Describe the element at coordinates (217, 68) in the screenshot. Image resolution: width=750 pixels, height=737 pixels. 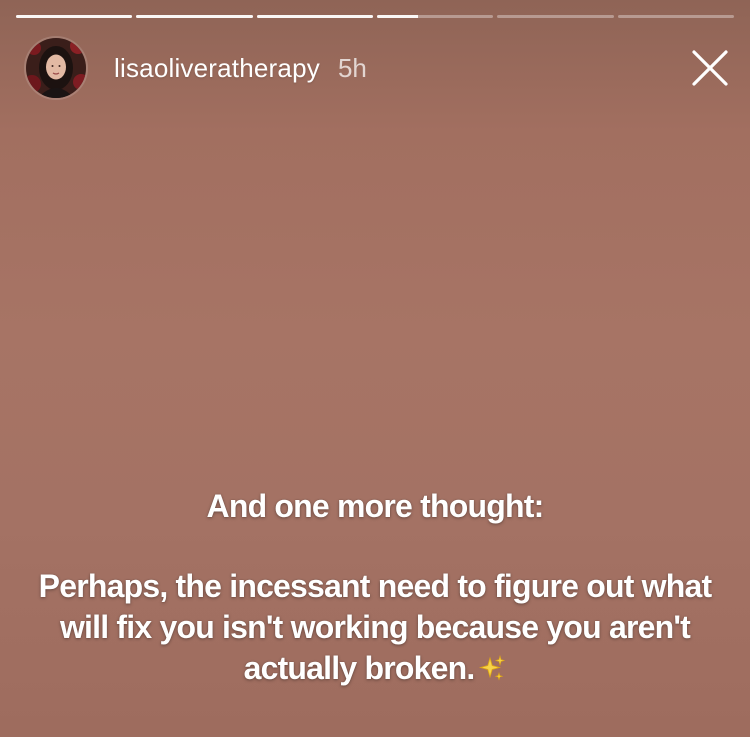
I see `username: lisaoliveratherapy` at that location.